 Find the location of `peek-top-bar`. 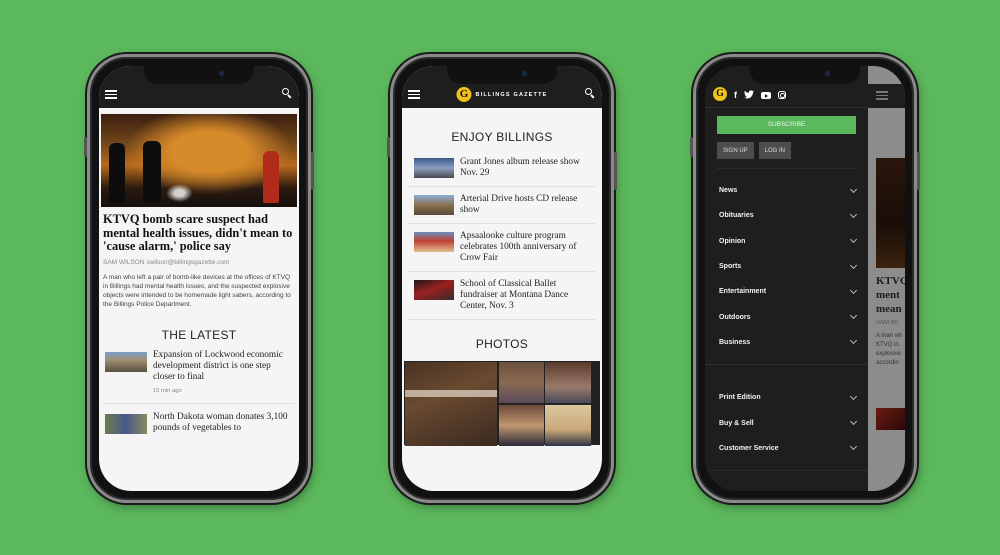

peek-top-bar is located at coordinates (886, 96).